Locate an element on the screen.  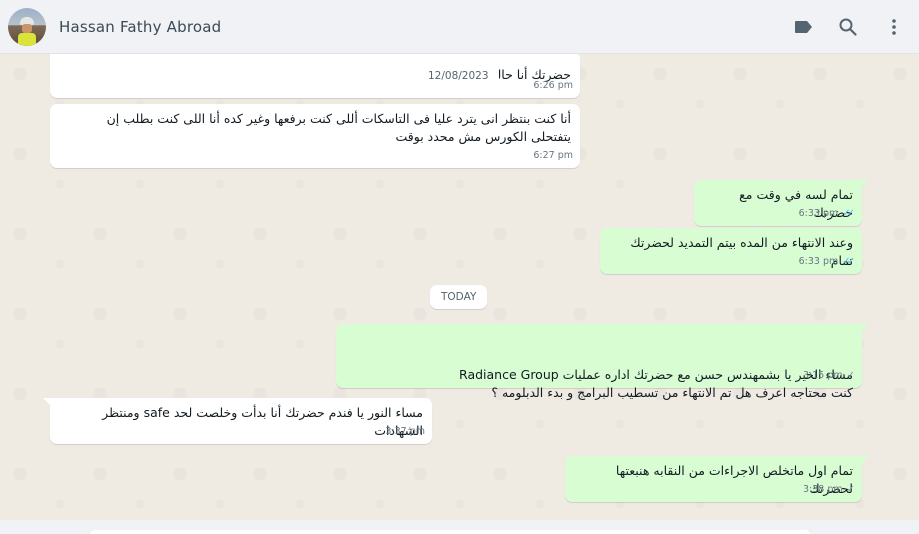
message-input is located at coordinates (450, 532).